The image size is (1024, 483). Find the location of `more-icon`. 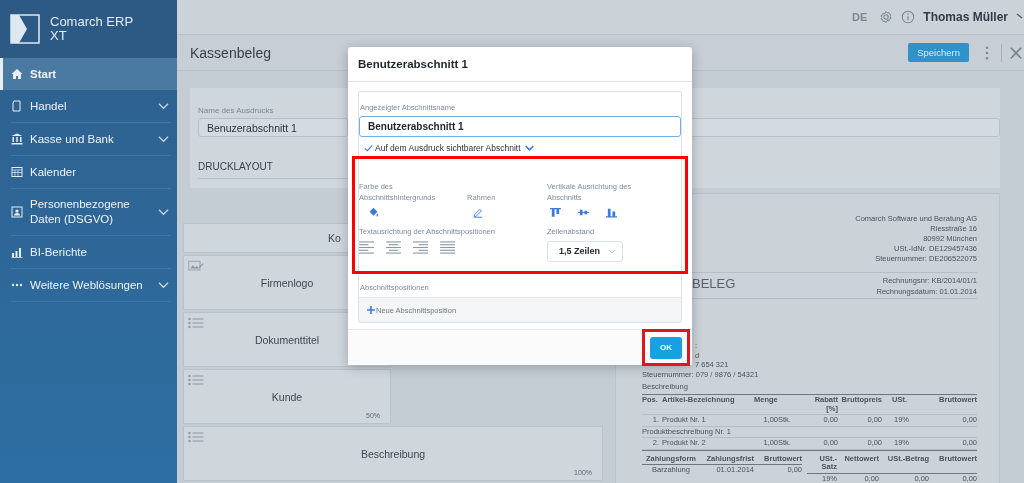

more-icon is located at coordinates (987, 52).